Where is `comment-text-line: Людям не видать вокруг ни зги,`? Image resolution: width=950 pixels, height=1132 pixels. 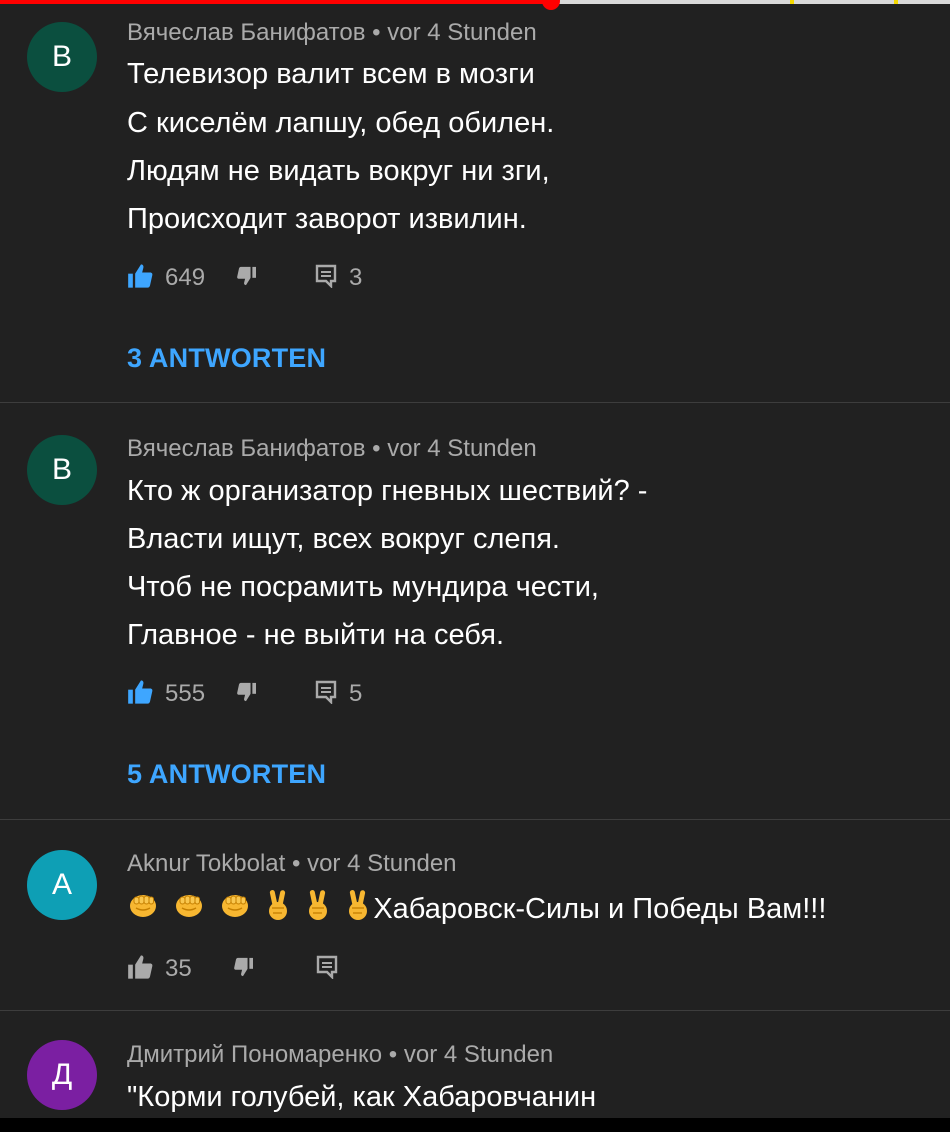 comment-text-line: Людям не видать вокруг ни зги, is located at coordinates (338, 171).